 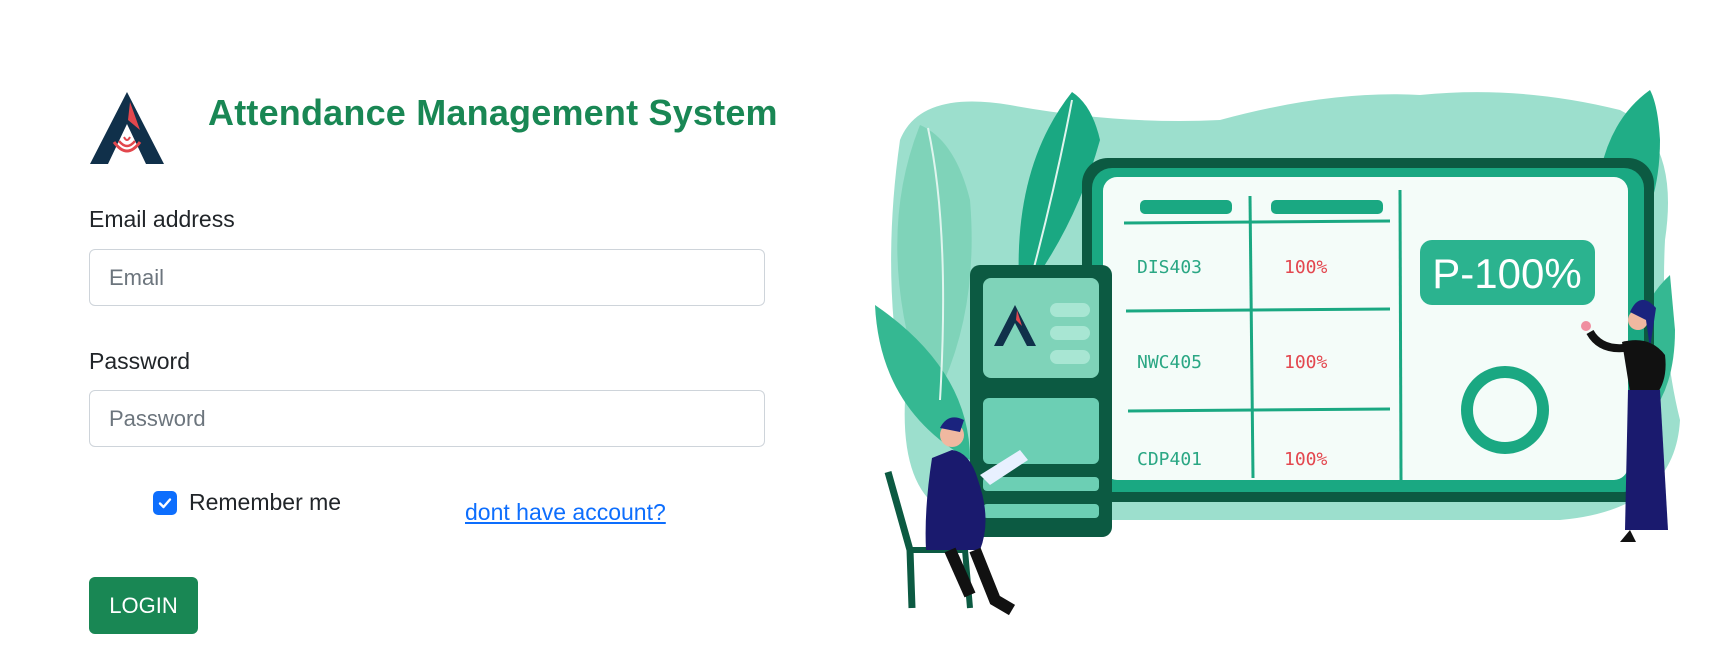 I want to click on remember-checkbox, so click(x=165, y=502).